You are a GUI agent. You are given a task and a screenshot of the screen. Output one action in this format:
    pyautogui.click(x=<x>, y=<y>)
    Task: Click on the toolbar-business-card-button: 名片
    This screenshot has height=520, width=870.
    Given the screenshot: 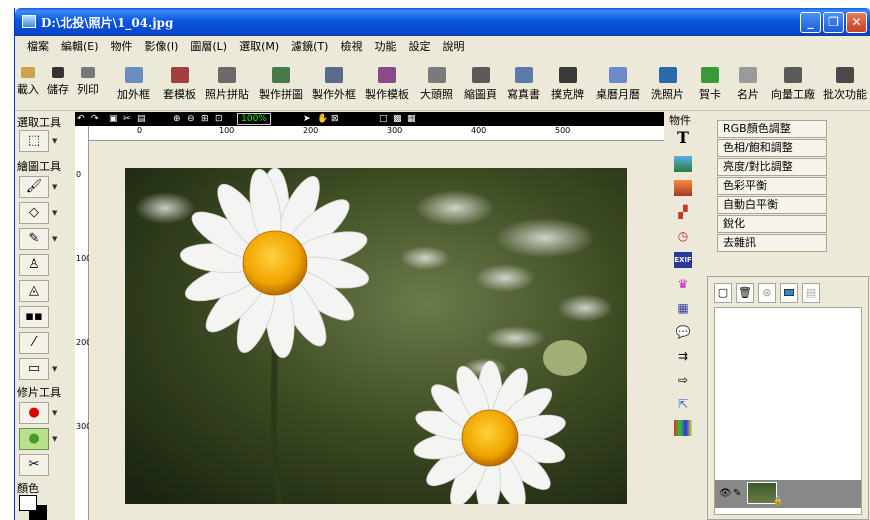 What is the action you would take?
    pyautogui.click(x=748, y=84)
    